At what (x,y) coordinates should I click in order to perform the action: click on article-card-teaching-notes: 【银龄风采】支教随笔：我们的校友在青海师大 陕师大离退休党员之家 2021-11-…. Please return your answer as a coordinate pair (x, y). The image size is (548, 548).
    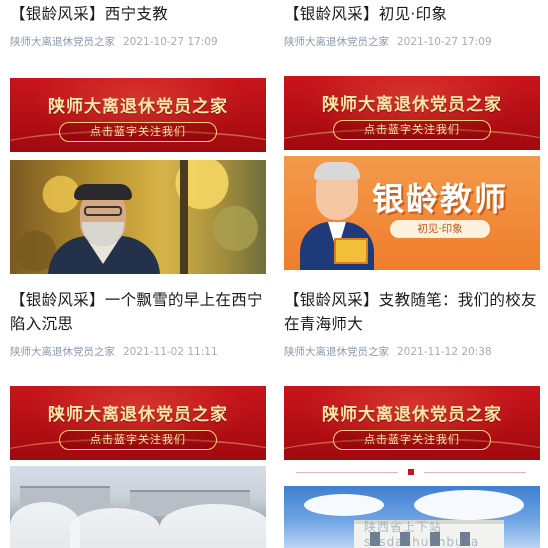
    Looking at the image, I should click on (412, 323).